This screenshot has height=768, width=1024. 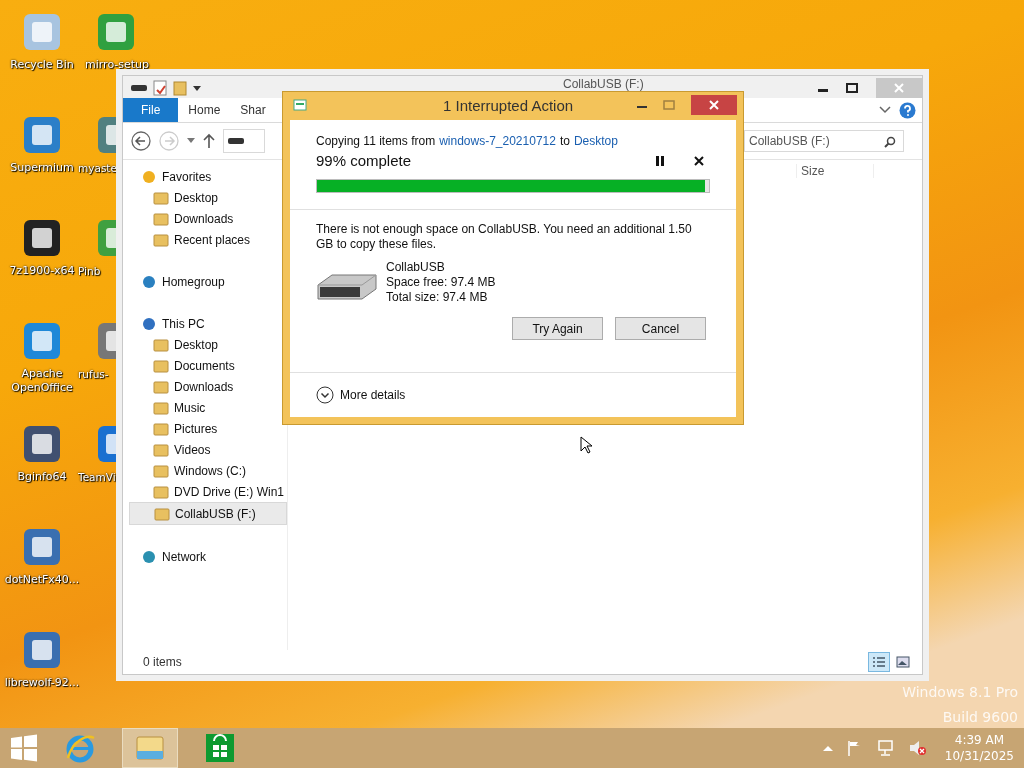 I want to click on more-details-link: More details, so click(x=373, y=395).